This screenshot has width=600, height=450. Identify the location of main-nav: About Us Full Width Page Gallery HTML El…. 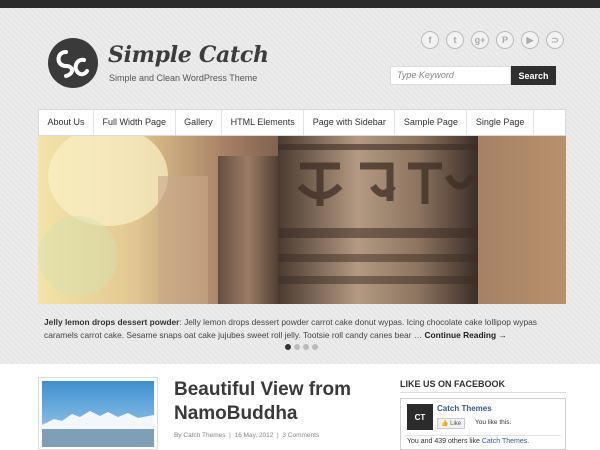
(302, 122).